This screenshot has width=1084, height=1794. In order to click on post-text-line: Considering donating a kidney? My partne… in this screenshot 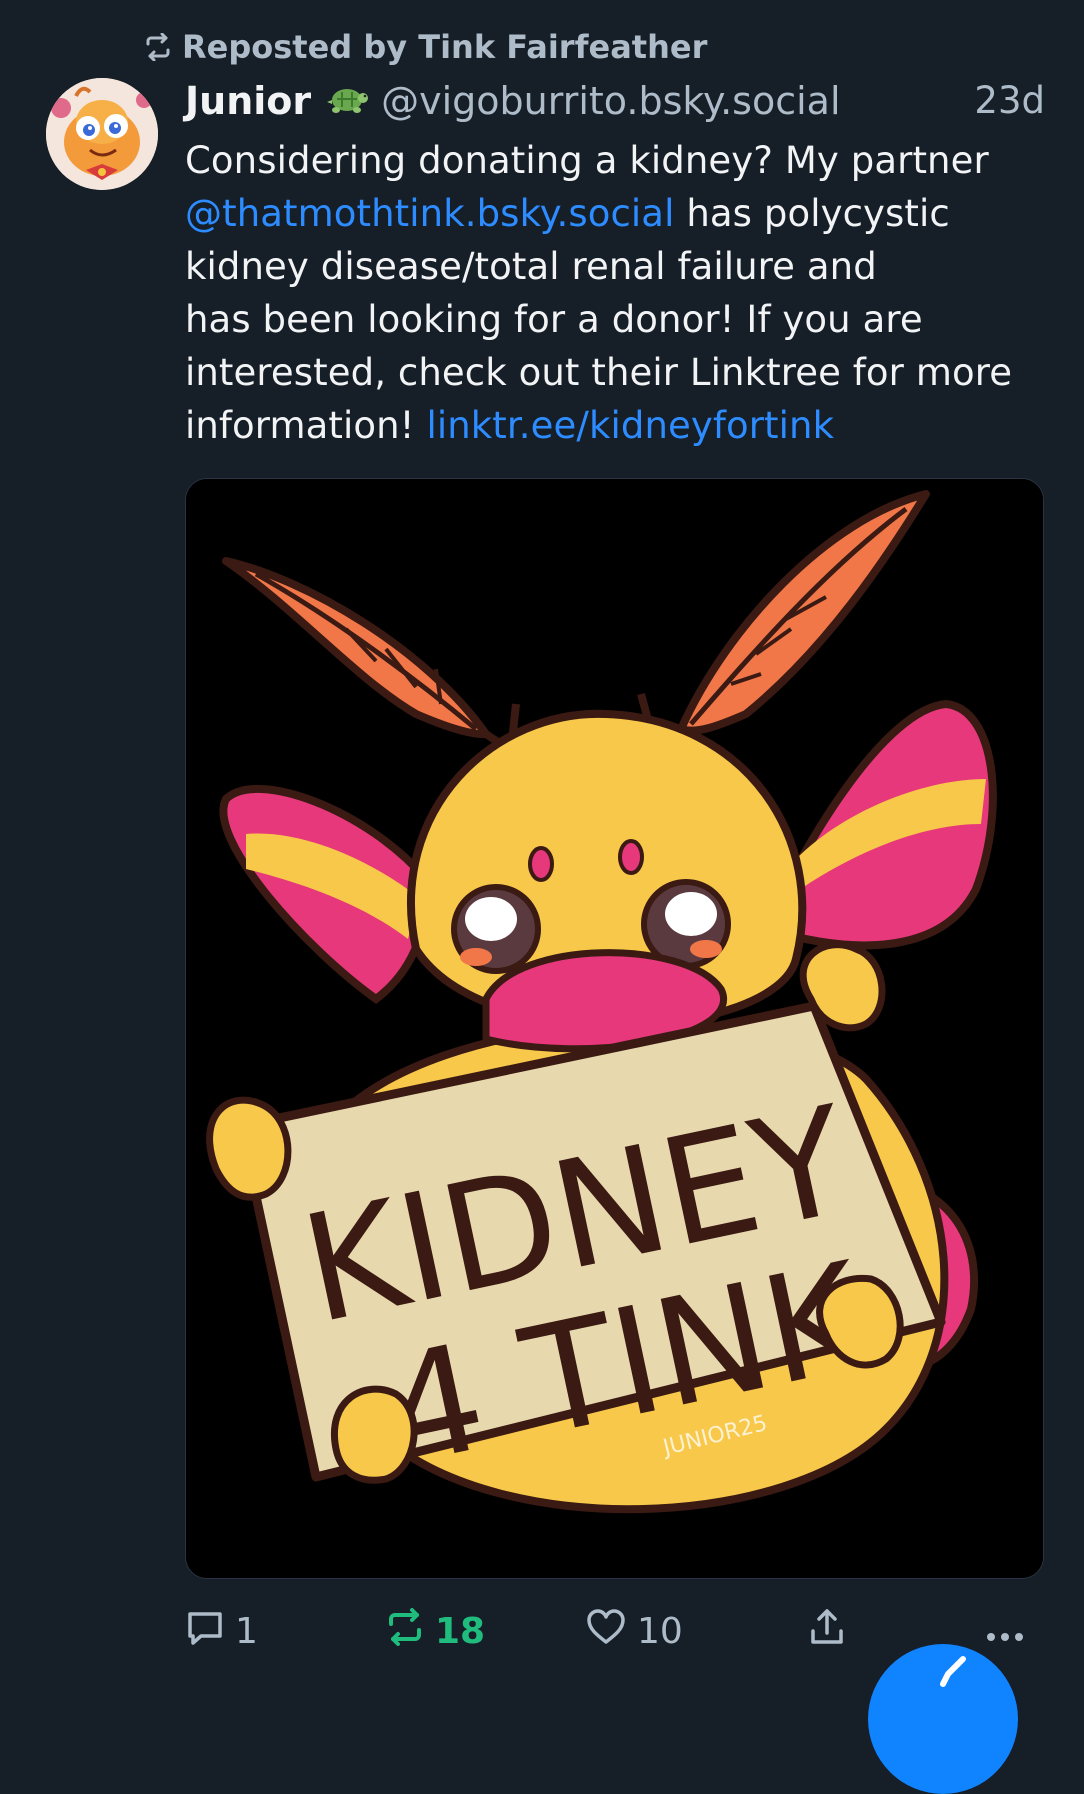, I will do `click(587, 160)`.